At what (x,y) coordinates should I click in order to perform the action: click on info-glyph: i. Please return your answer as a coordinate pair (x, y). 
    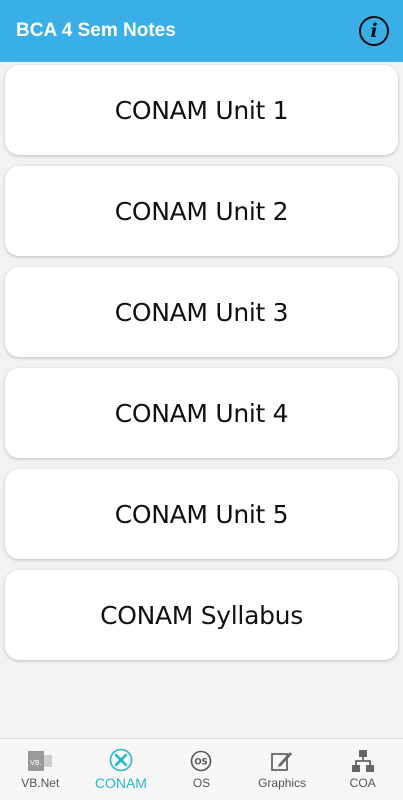
    Looking at the image, I should click on (374, 31).